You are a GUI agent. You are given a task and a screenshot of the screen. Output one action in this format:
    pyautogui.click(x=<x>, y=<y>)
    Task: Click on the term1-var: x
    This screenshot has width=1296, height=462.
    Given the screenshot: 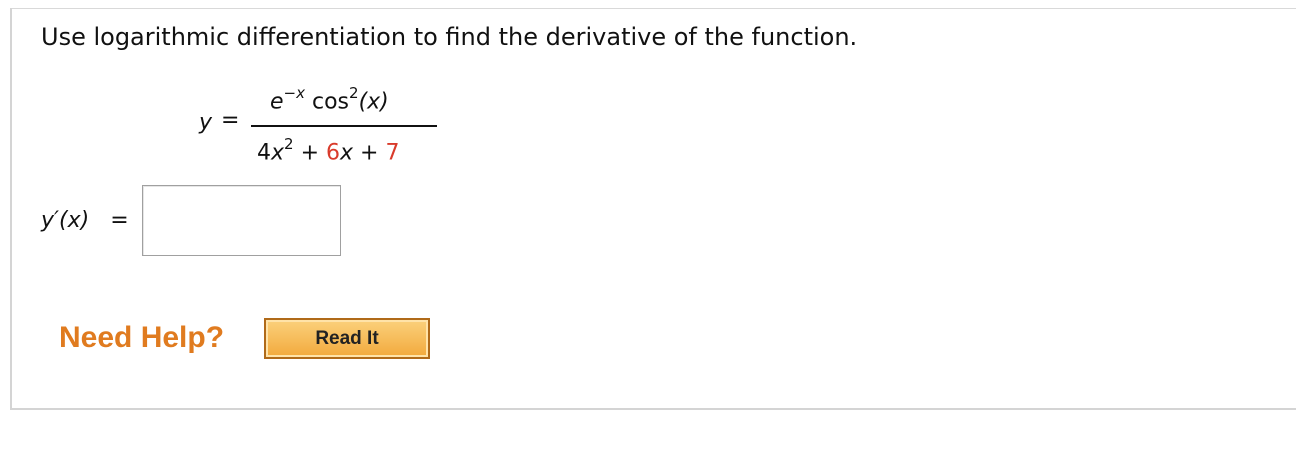 What is the action you would take?
    pyautogui.click(x=278, y=153)
    